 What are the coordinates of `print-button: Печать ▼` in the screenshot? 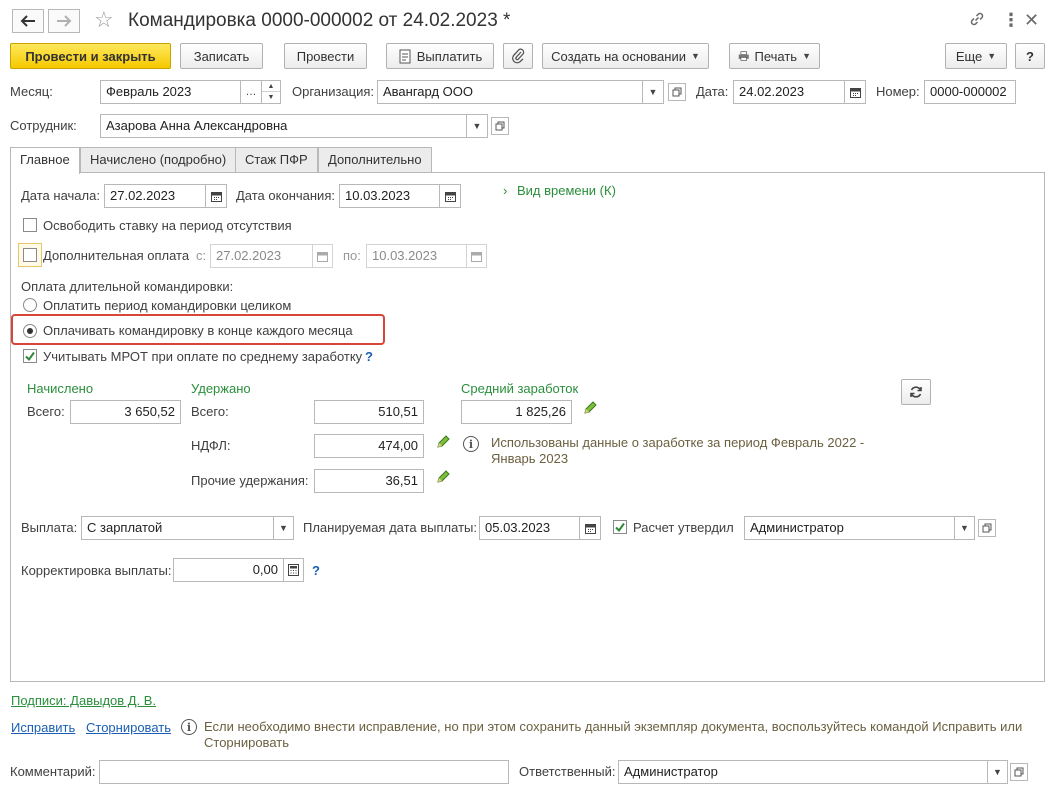 It's located at (774, 56).